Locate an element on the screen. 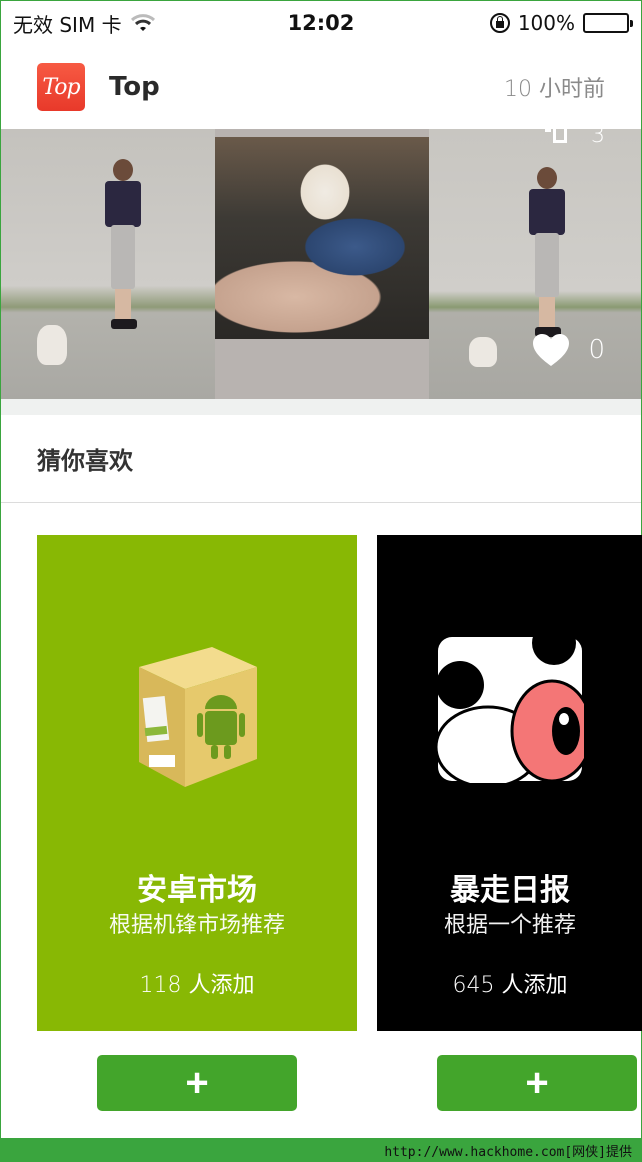  card-subtitle: 根据一个推荐 is located at coordinates (509, 925).